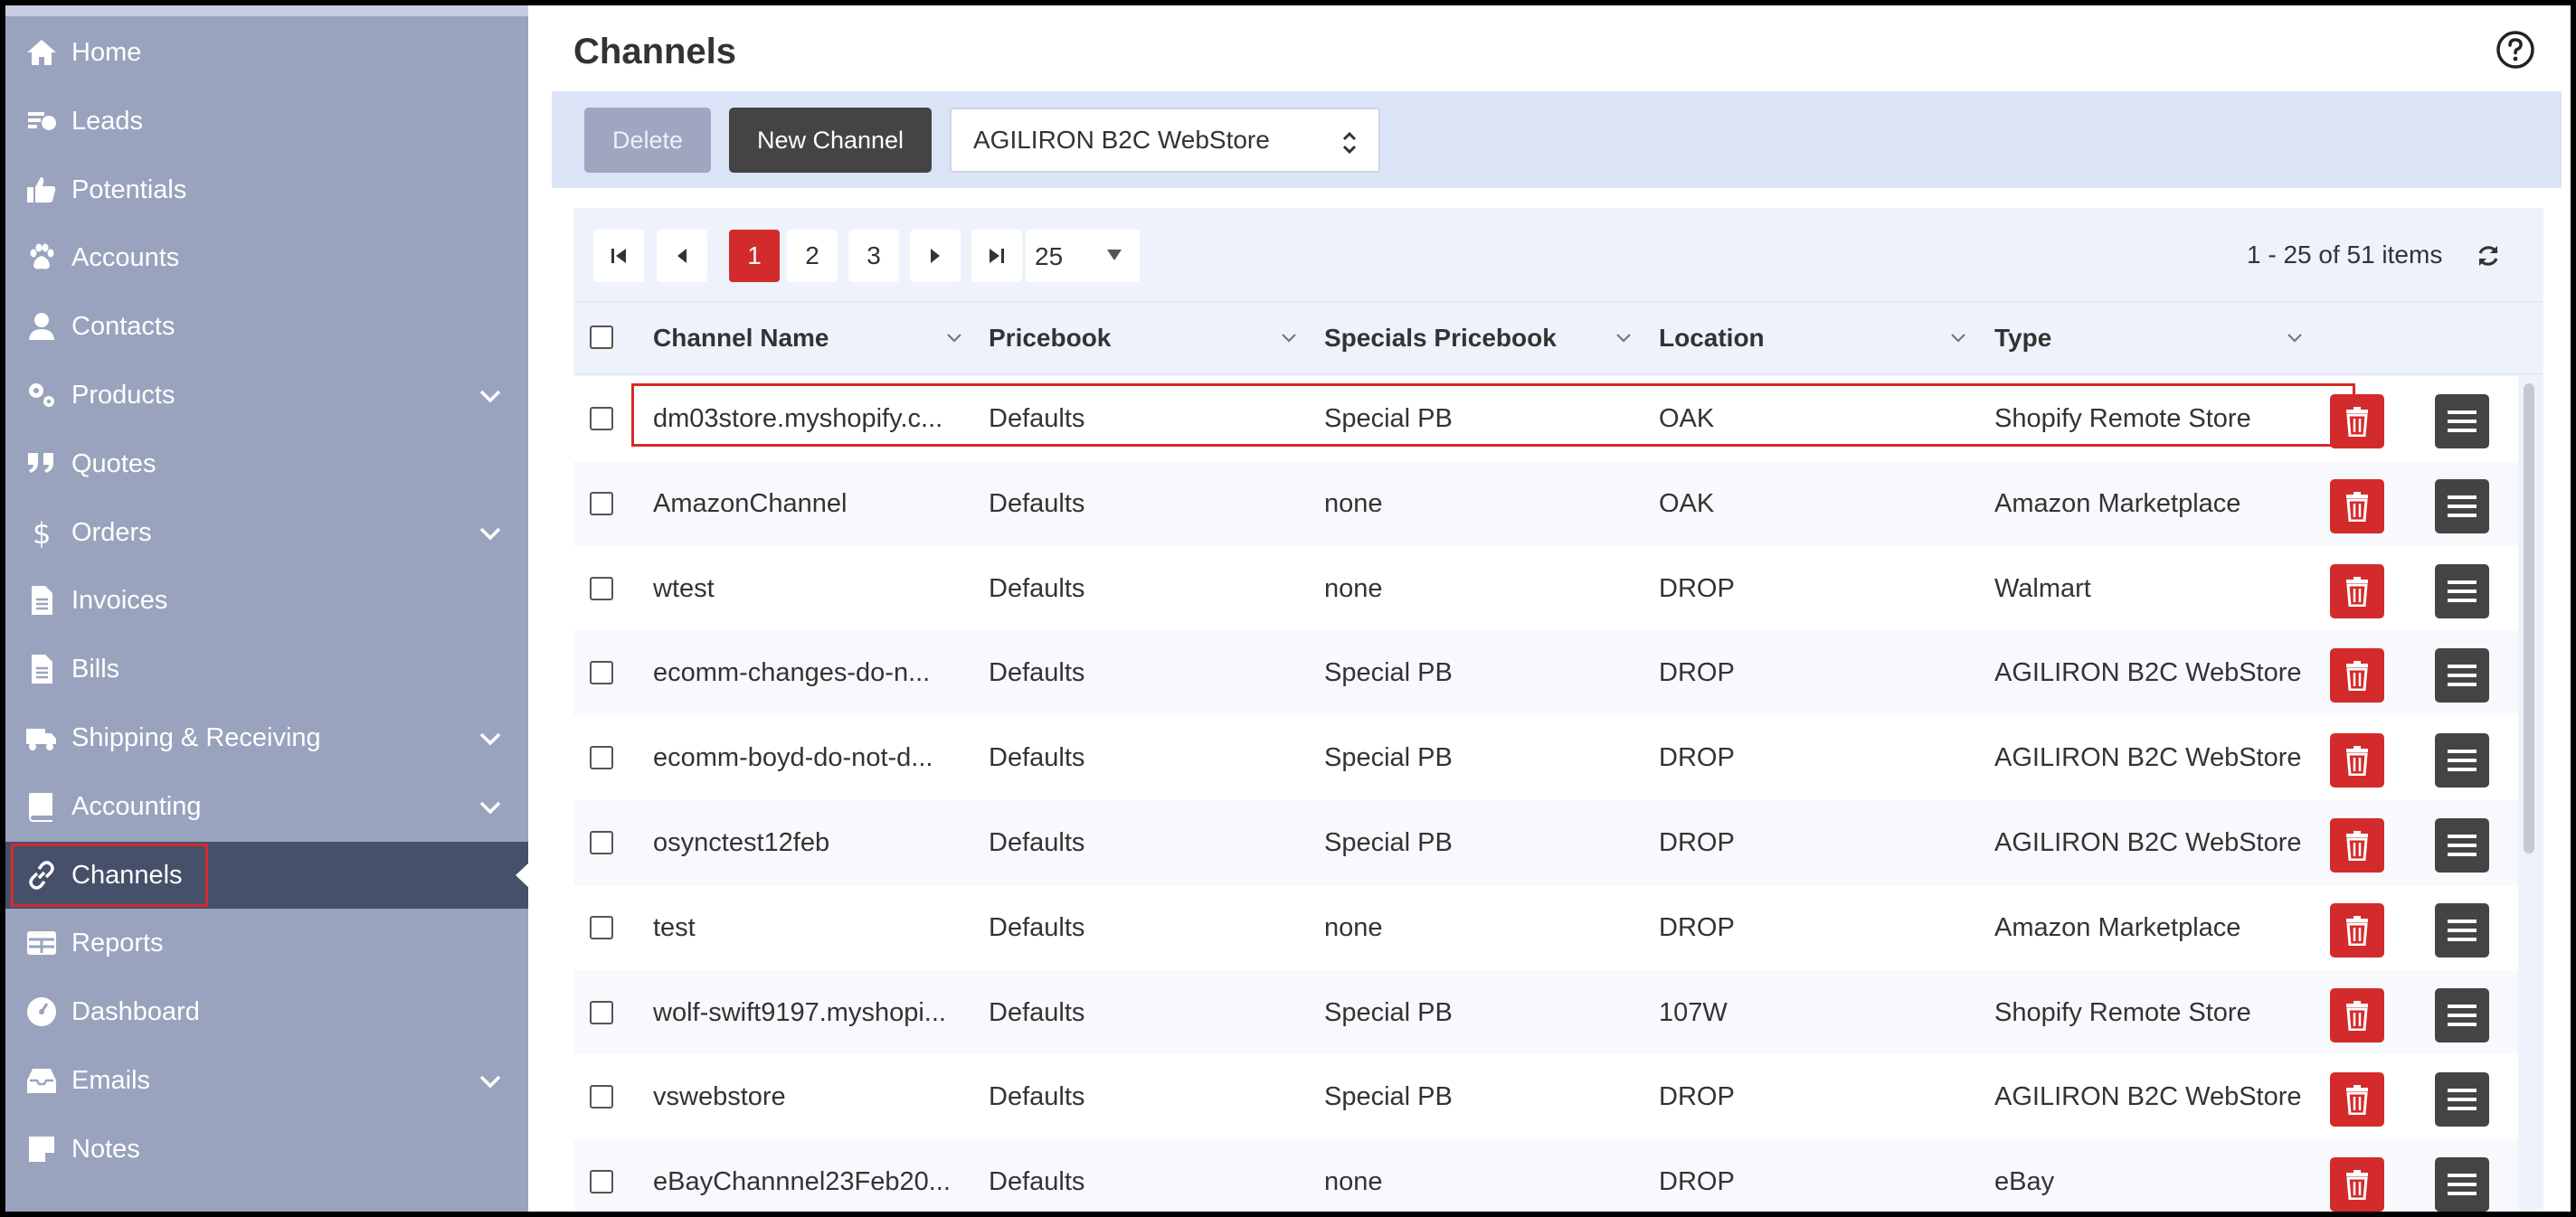 The height and width of the screenshot is (1217, 2576). Describe the element at coordinates (267, 806) in the screenshot. I see `sidebar-item-accounting: Accounting` at that location.